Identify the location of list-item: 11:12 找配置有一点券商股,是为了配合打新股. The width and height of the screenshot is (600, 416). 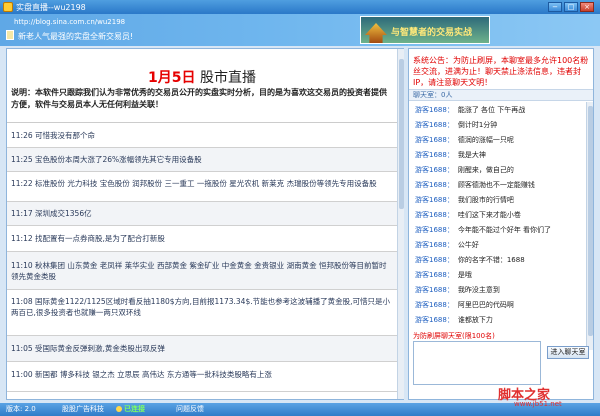
(202, 239).